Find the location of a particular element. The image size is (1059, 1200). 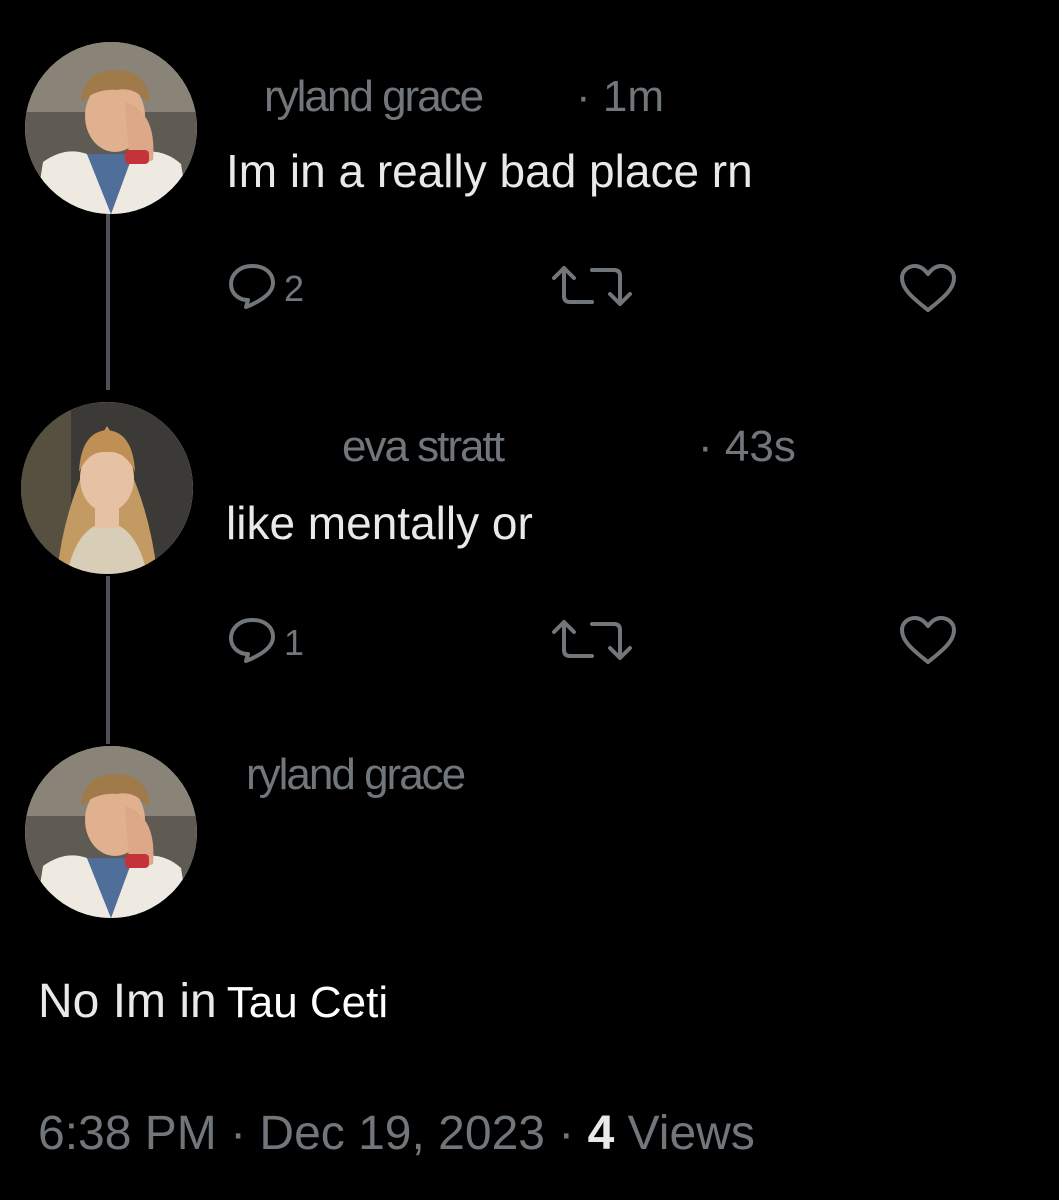

avatar-eva-stratt is located at coordinates (107, 488).